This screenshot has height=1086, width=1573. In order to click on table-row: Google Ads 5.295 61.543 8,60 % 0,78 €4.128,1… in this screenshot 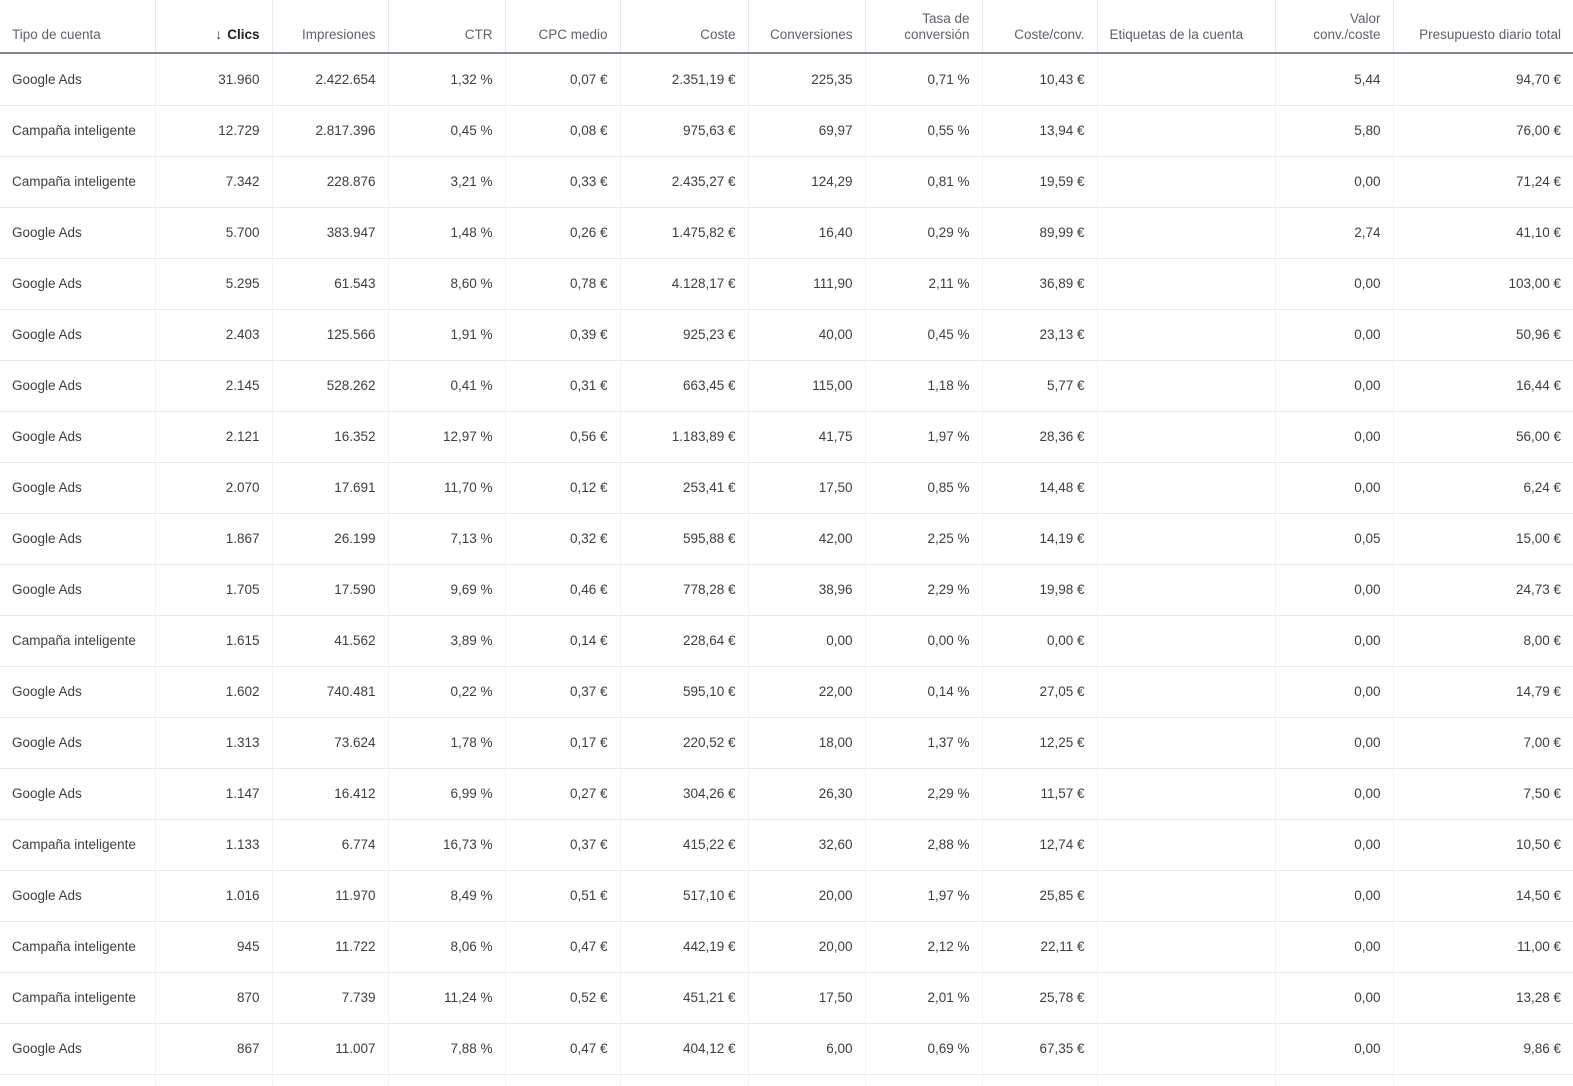, I will do `click(786, 284)`.